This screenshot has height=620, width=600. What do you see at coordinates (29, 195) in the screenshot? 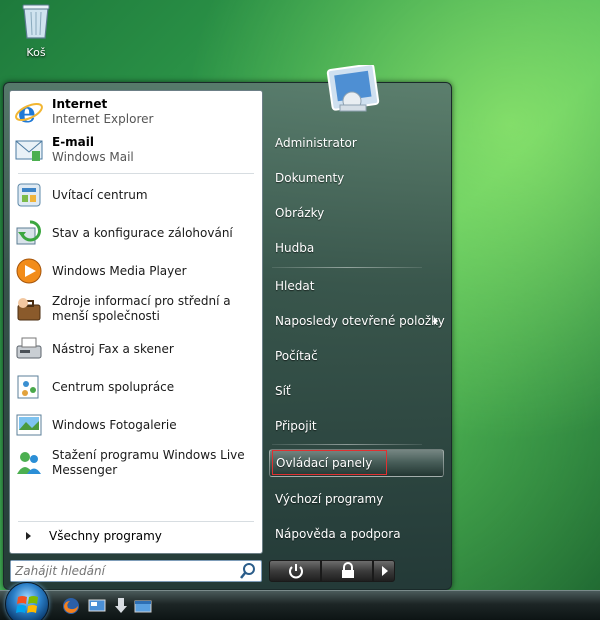
I see `welcome-center-icon` at bounding box center [29, 195].